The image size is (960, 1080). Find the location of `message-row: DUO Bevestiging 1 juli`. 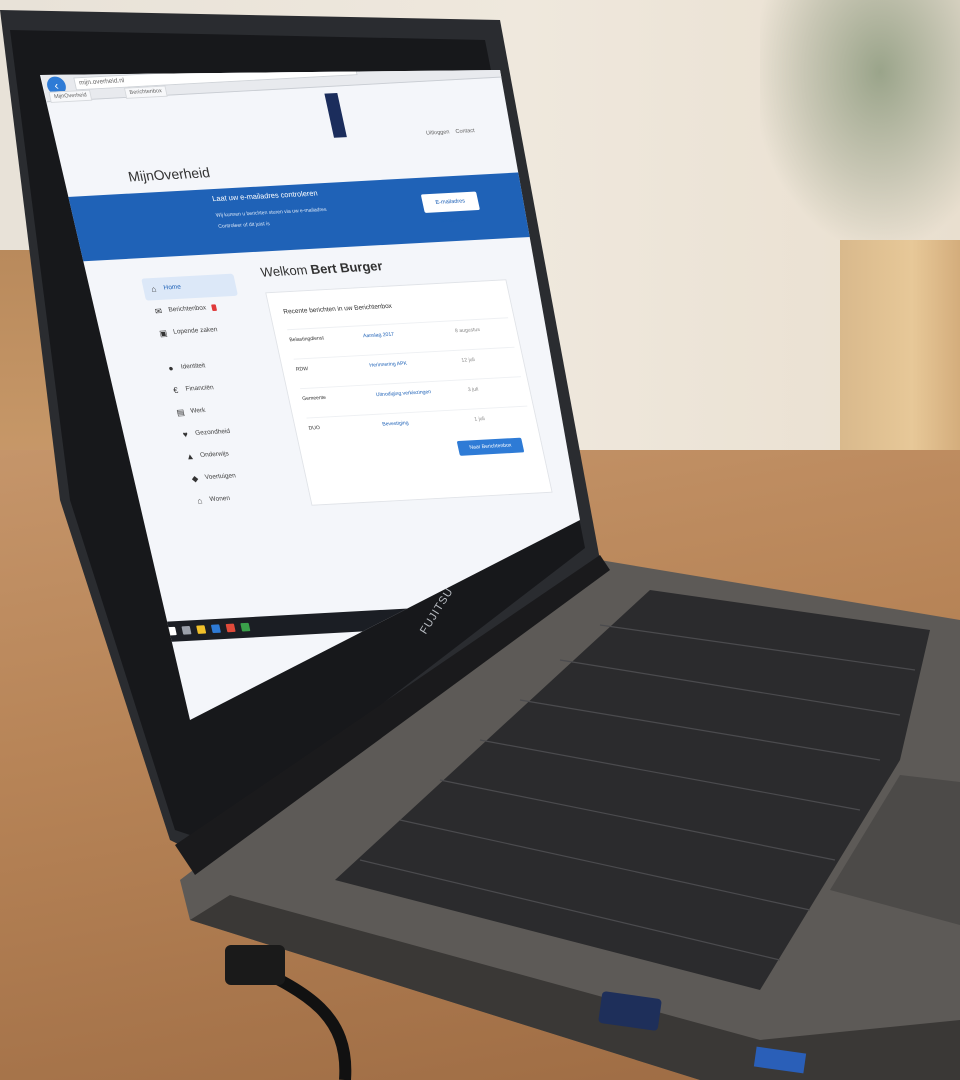

message-row: DUO Bevestiging 1 juli is located at coordinates (419, 422).